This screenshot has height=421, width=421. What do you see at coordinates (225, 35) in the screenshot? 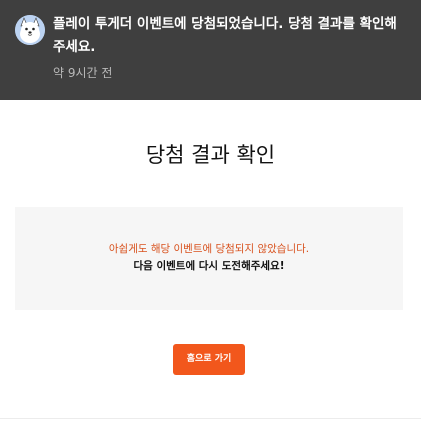
I see `notification-message: 플레이 투게더 이벤트에 당첨되었습니다. 당첨 결과를 확인해 주세요.` at bounding box center [225, 35].